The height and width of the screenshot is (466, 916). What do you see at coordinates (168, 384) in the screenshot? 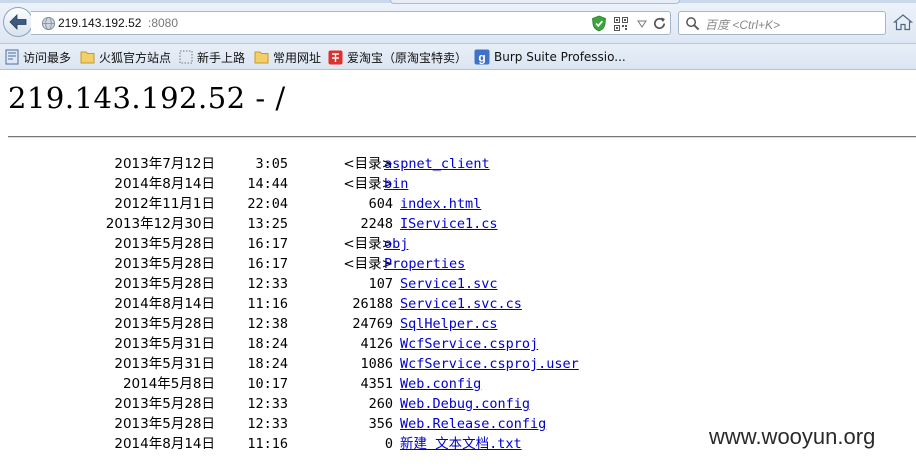
I see `listing-date: 2014年5月8日` at bounding box center [168, 384].